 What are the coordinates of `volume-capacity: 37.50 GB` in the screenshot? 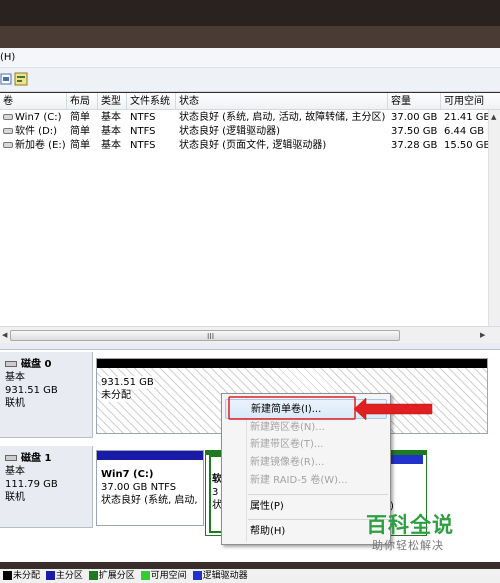 It's located at (414, 131).